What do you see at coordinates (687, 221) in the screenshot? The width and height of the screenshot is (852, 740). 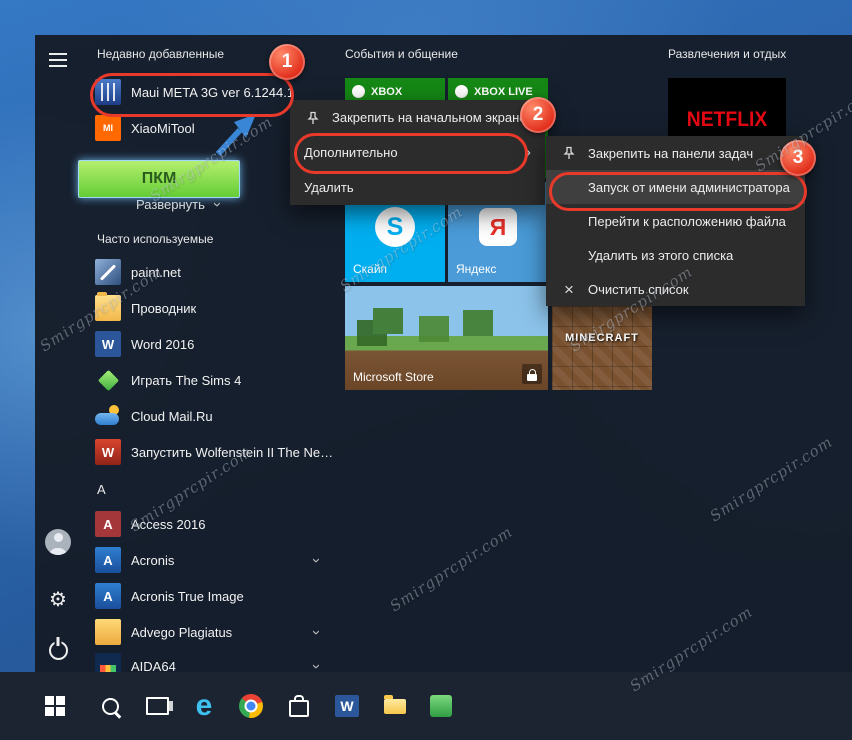 I see `menu-item-label: Перейти к расположению файла` at bounding box center [687, 221].